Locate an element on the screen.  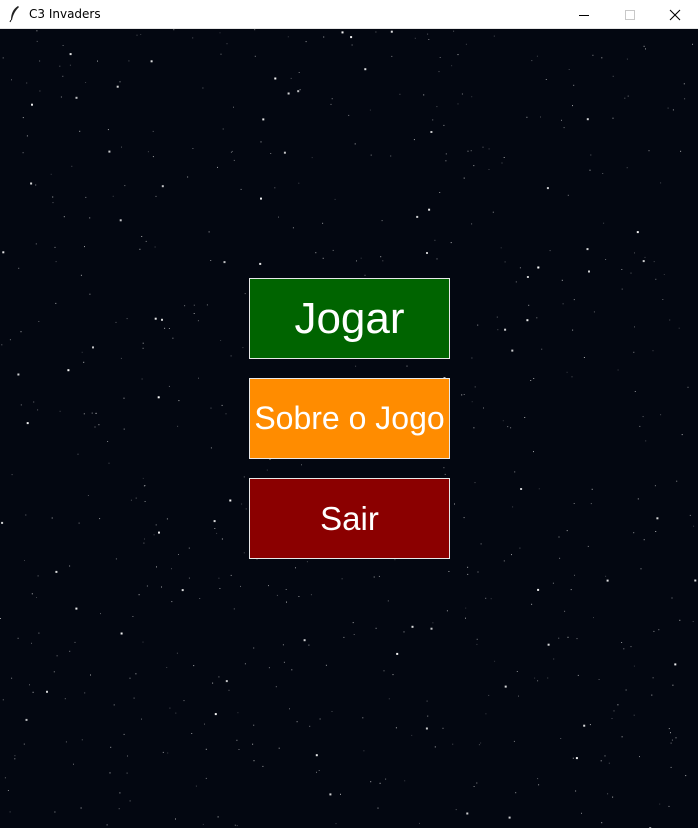
title-bar: C3 Invaders is located at coordinates (349, 14).